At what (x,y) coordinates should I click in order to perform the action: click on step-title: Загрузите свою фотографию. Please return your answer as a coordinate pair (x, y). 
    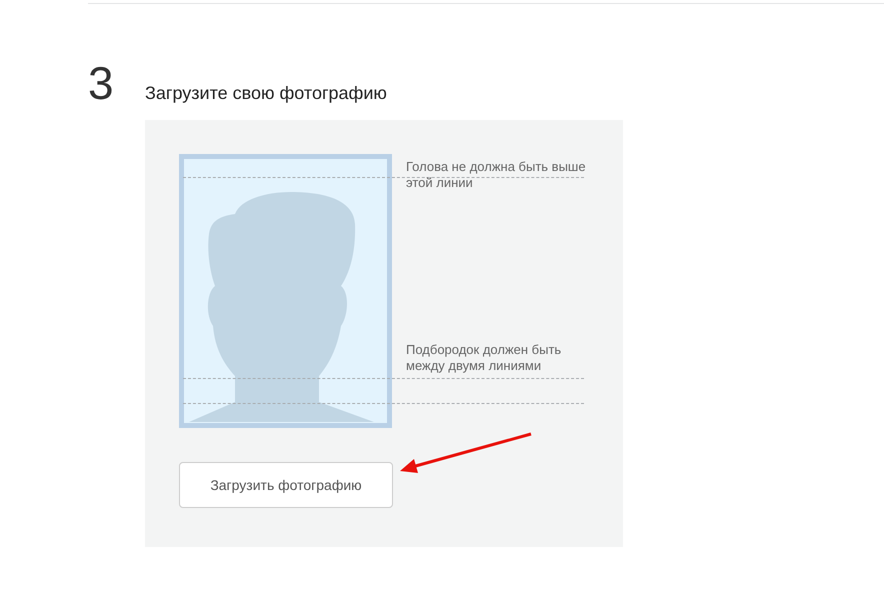
    Looking at the image, I should click on (266, 93).